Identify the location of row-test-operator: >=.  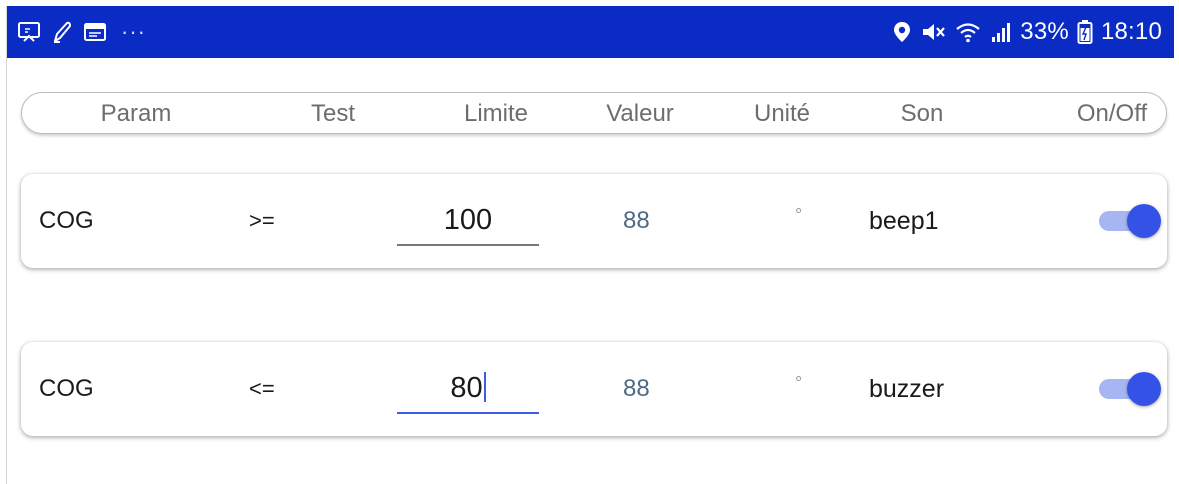
(262, 221).